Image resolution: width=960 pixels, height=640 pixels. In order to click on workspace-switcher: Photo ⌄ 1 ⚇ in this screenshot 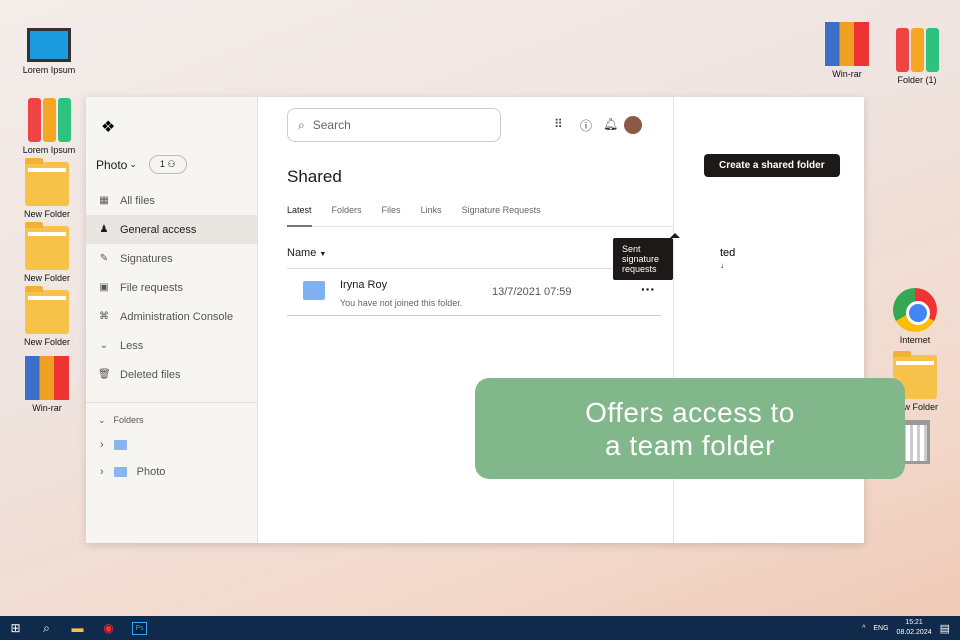, I will do `click(141, 164)`.